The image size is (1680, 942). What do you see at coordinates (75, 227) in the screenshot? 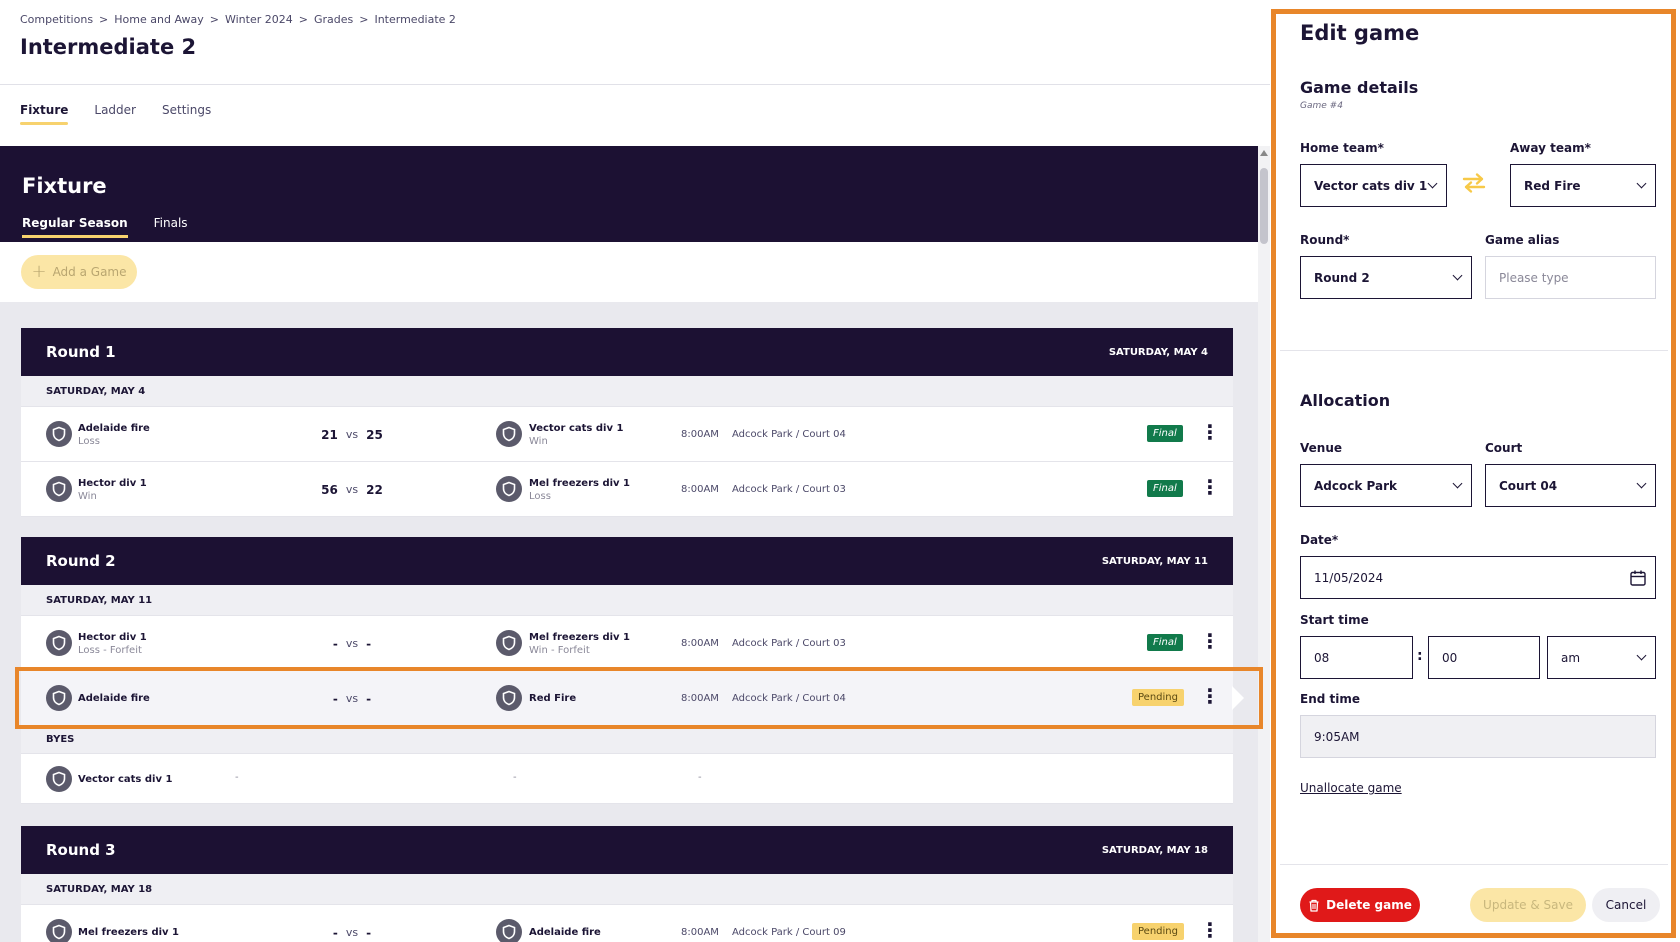
I see `tab-regular-season: Regular Season` at bounding box center [75, 227].